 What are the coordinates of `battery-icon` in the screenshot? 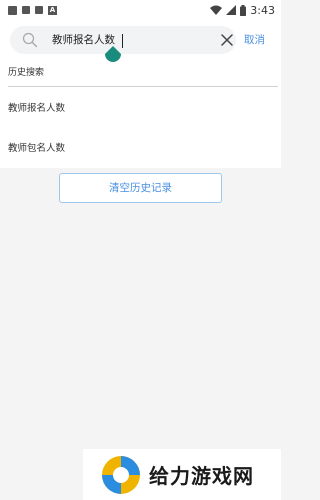 It's located at (243, 10).